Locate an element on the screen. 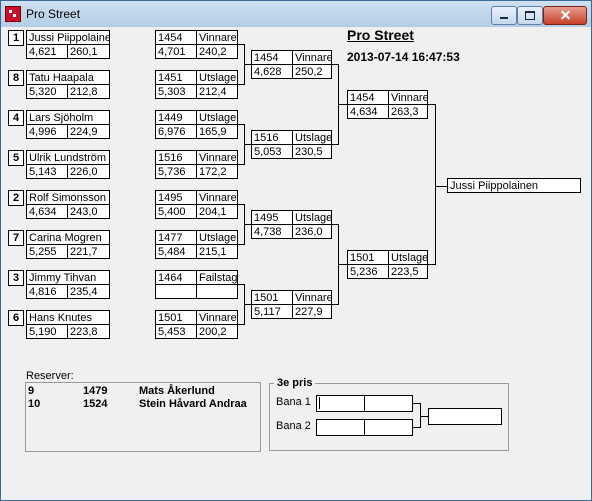  driver-speed-field: 235,4 is located at coordinates (88, 291).